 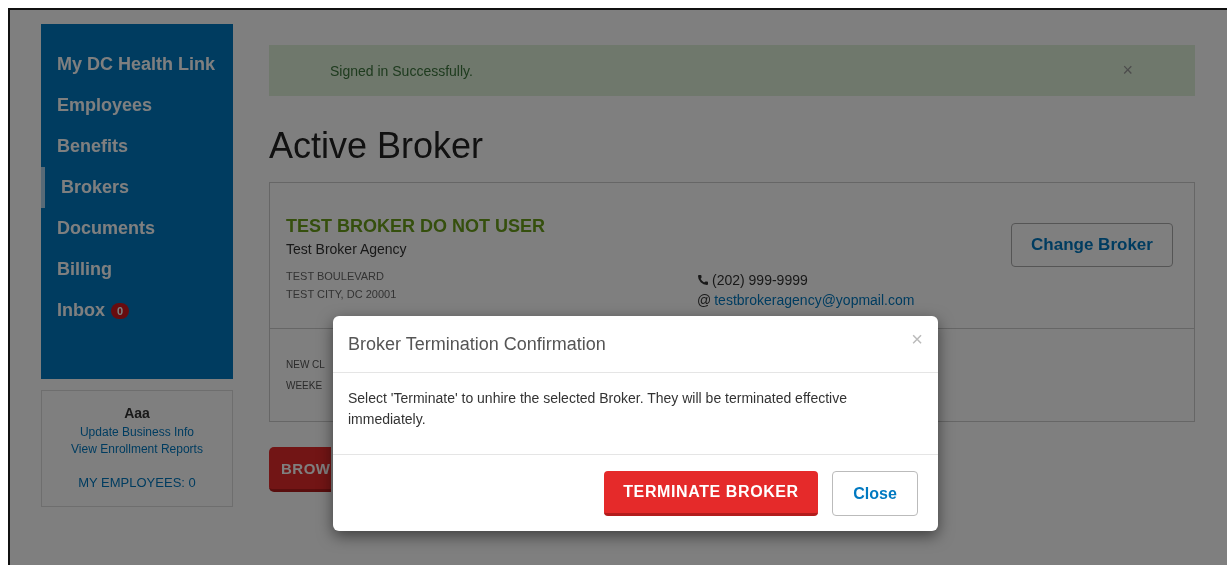 What do you see at coordinates (401, 70) in the screenshot?
I see `alert-message: Signed in Successfully.` at bounding box center [401, 70].